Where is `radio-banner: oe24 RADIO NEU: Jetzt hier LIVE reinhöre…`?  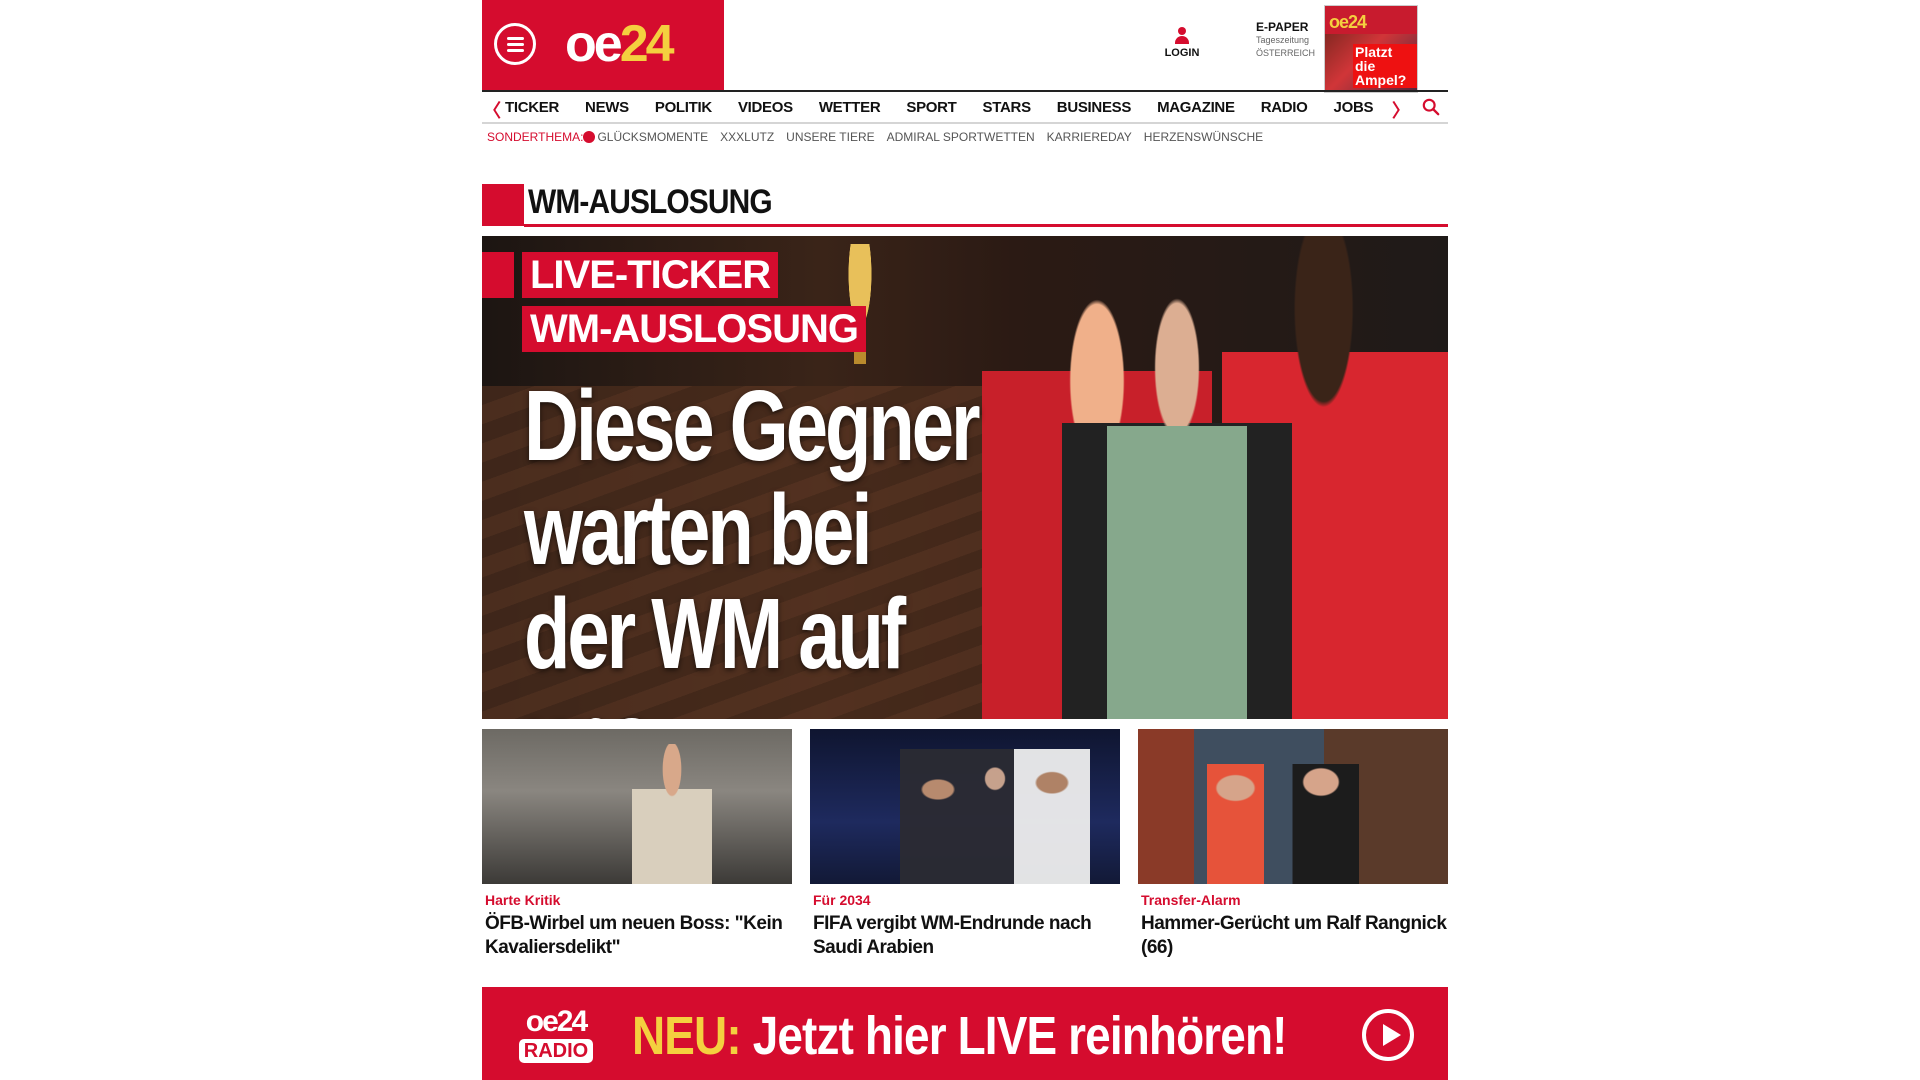
radio-banner: oe24 RADIO NEU: Jetzt hier LIVE reinhöre… is located at coordinates (965, 1033).